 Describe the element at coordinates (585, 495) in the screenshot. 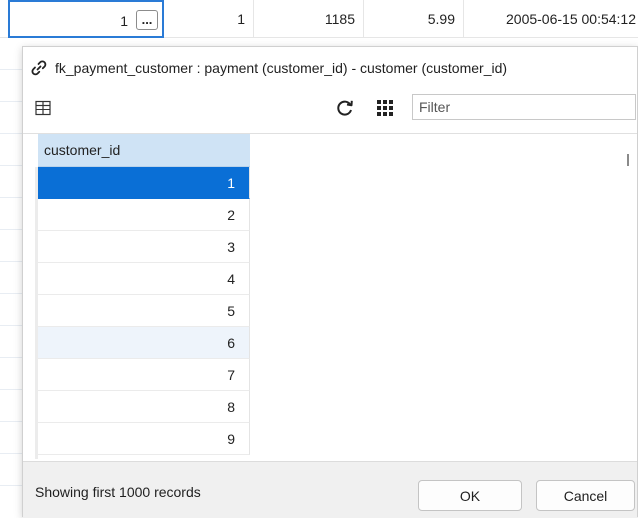

I see `cancel-button: Cancel` at that location.